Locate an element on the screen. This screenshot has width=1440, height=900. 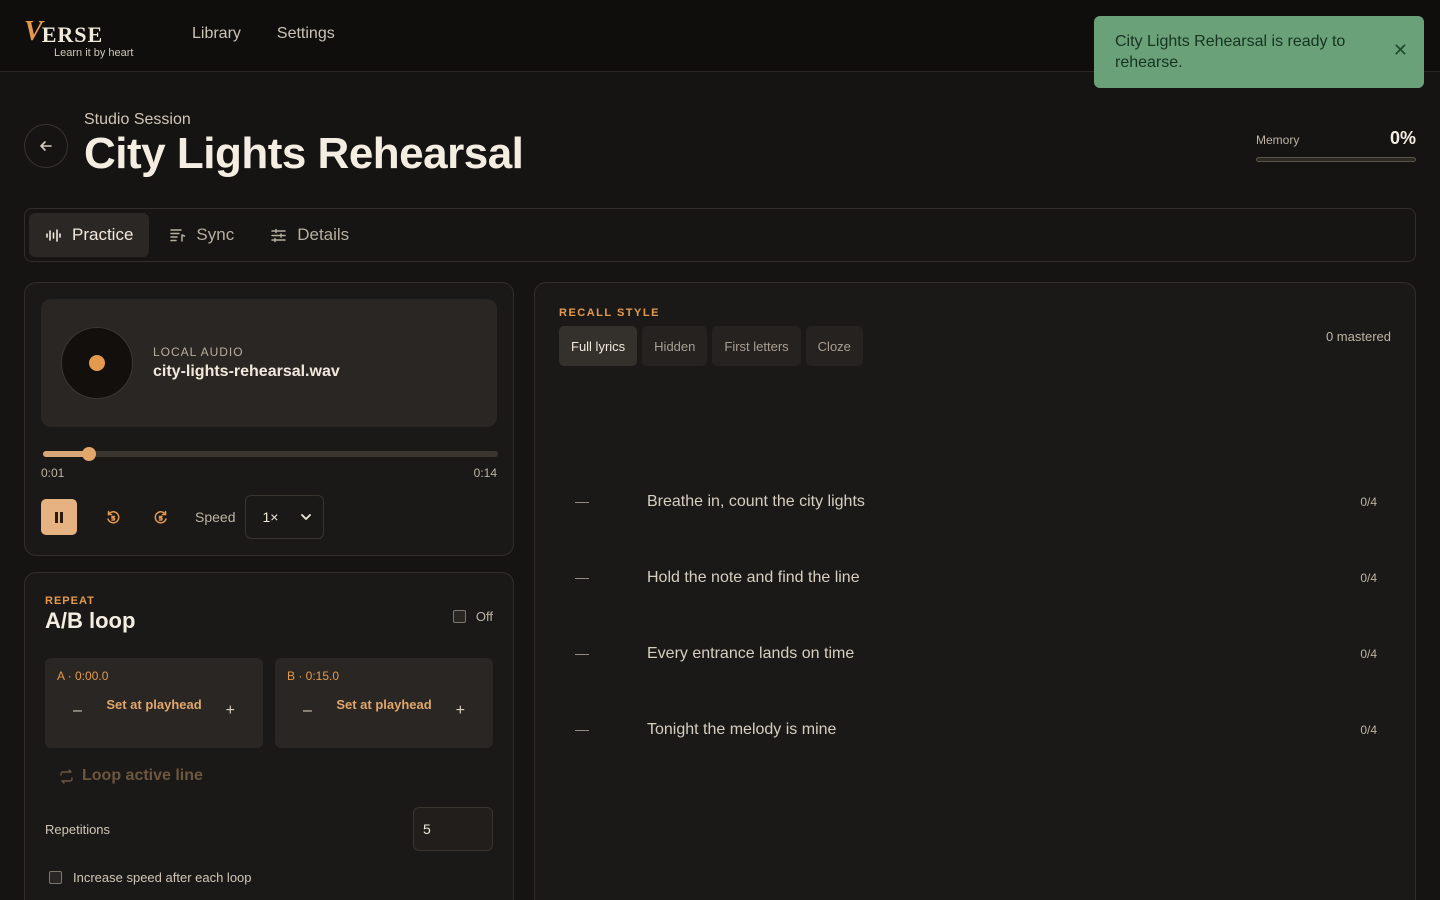
lyric-line-text: Tonight the melody is mine is located at coordinates (742, 729).